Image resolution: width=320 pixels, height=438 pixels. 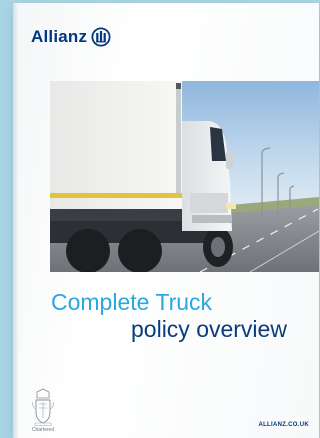 What do you see at coordinates (59, 36) in the screenshot?
I see `brand-name: Allianz` at bounding box center [59, 36].